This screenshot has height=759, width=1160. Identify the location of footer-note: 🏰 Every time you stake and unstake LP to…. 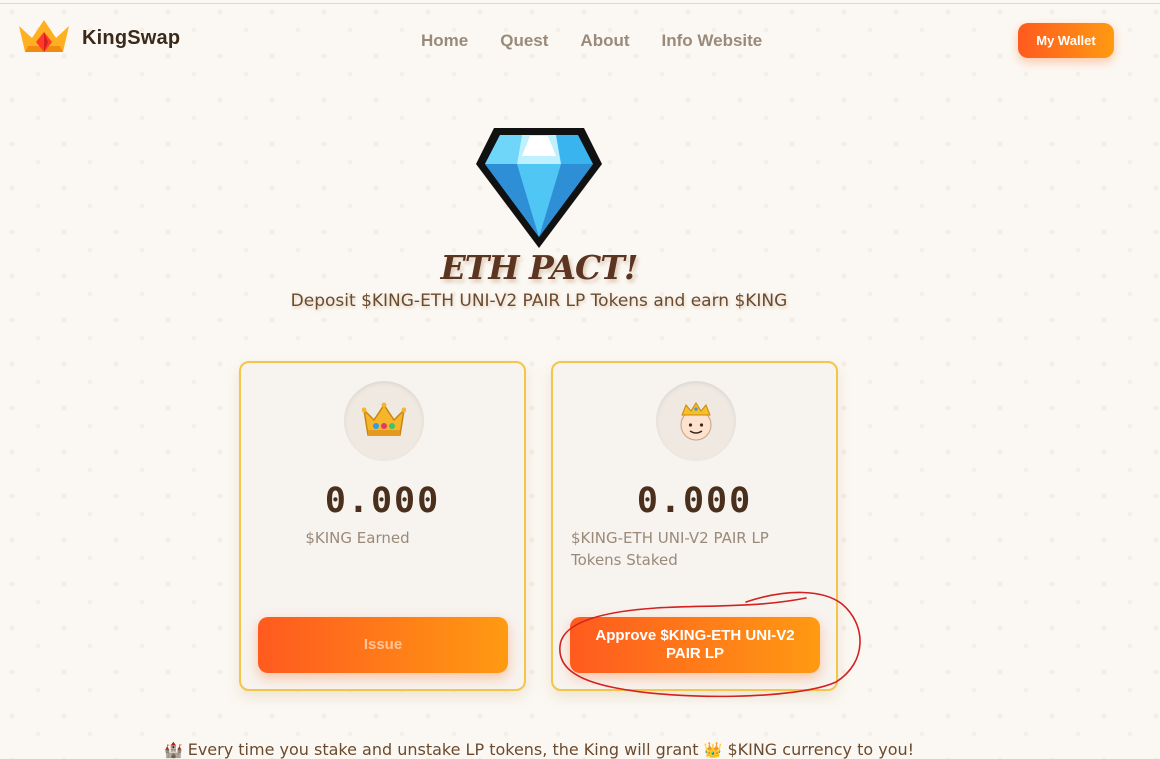
(539, 749).